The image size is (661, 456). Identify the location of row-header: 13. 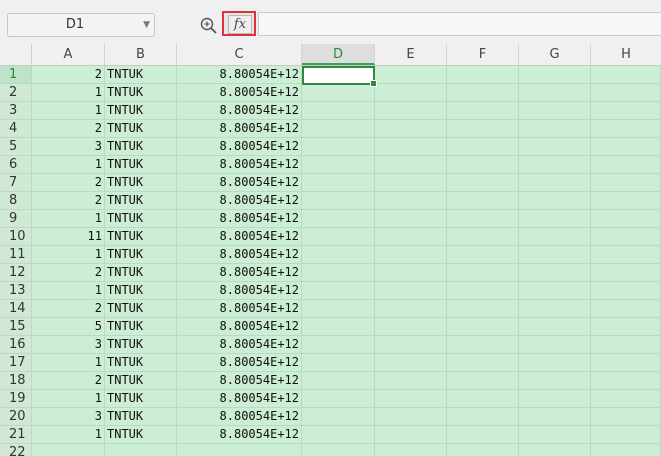
(16, 291).